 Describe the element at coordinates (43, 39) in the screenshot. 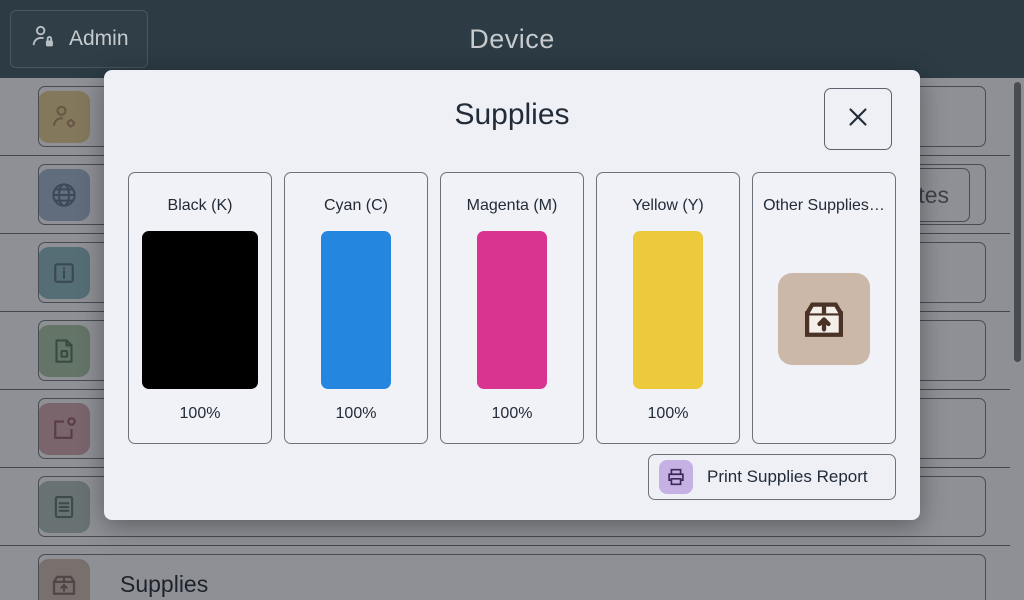

I see `user-lock-icon` at that location.